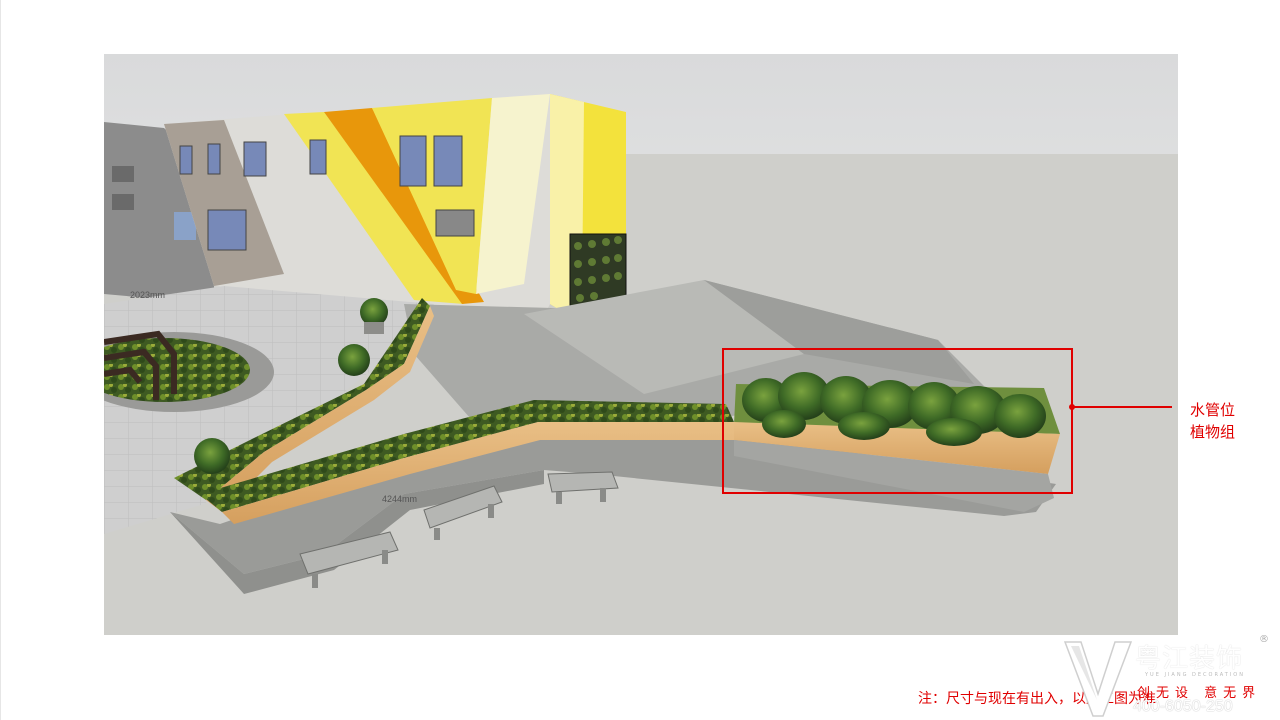 The height and width of the screenshot is (720, 1280). Describe the element at coordinates (1212, 421) in the screenshot. I see `callout-label: 水管位 植物组` at that location.